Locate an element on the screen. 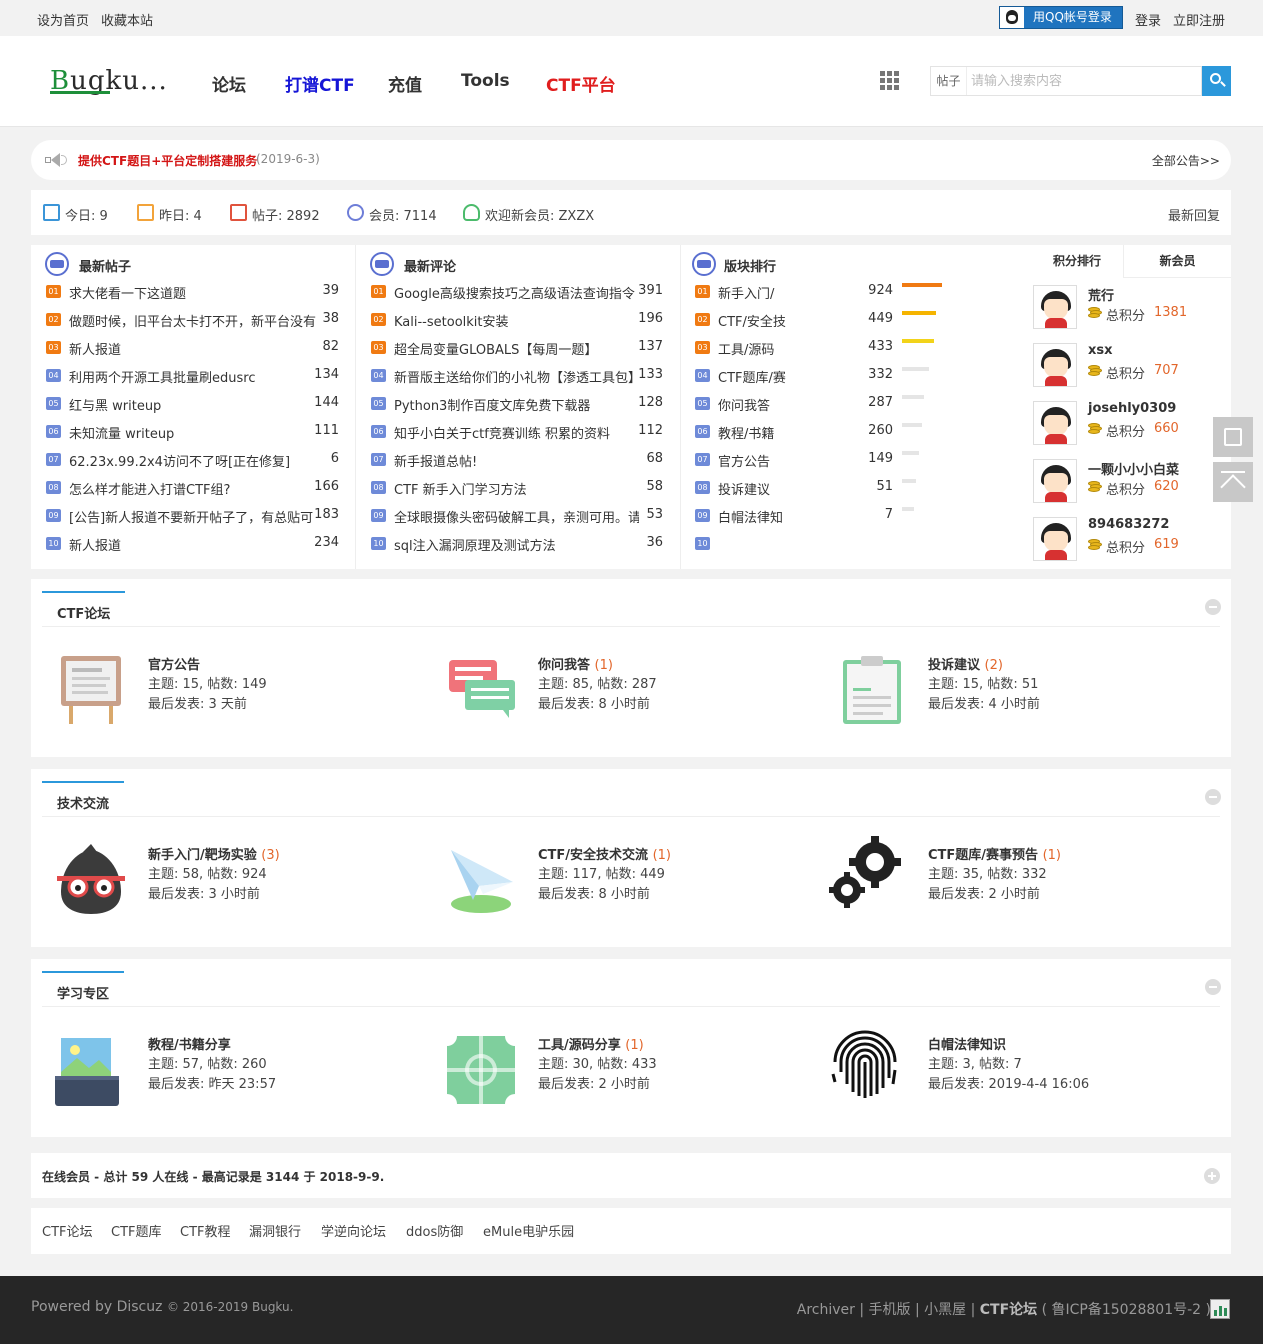 This screenshot has width=1263, height=1344. nav-dapu-ctf: 打谱CTF is located at coordinates (320, 83).